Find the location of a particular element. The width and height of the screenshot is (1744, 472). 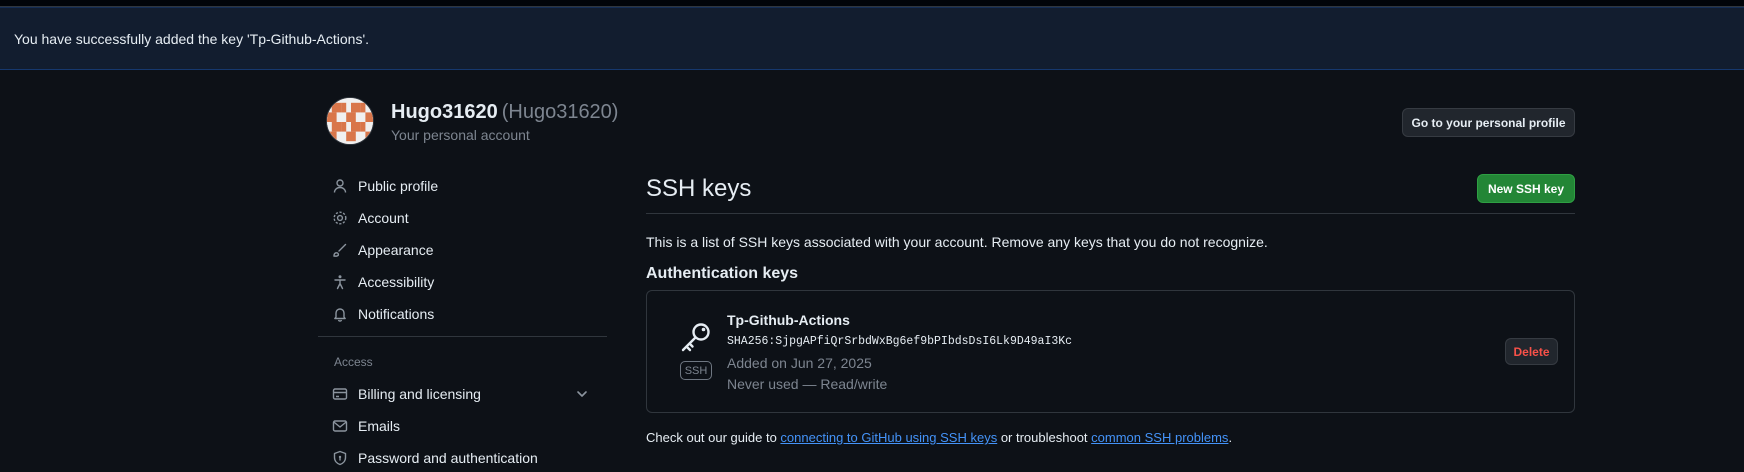

shield-lock-icon is located at coordinates (340, 458).